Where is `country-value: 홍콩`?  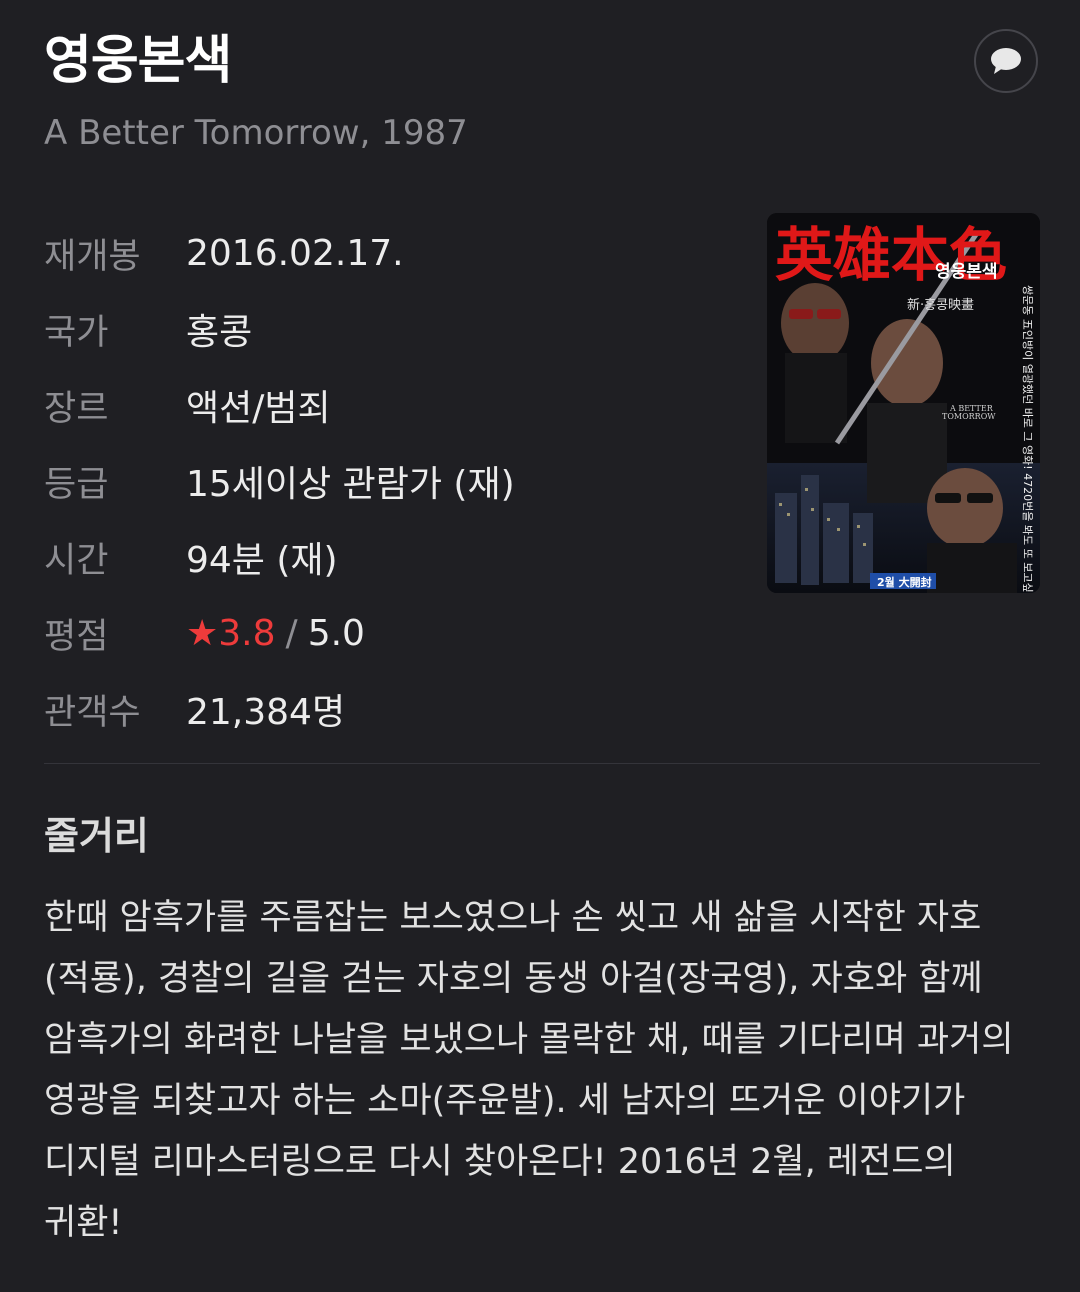
country-value: 홍콩 is located at coordinates (219, 332).